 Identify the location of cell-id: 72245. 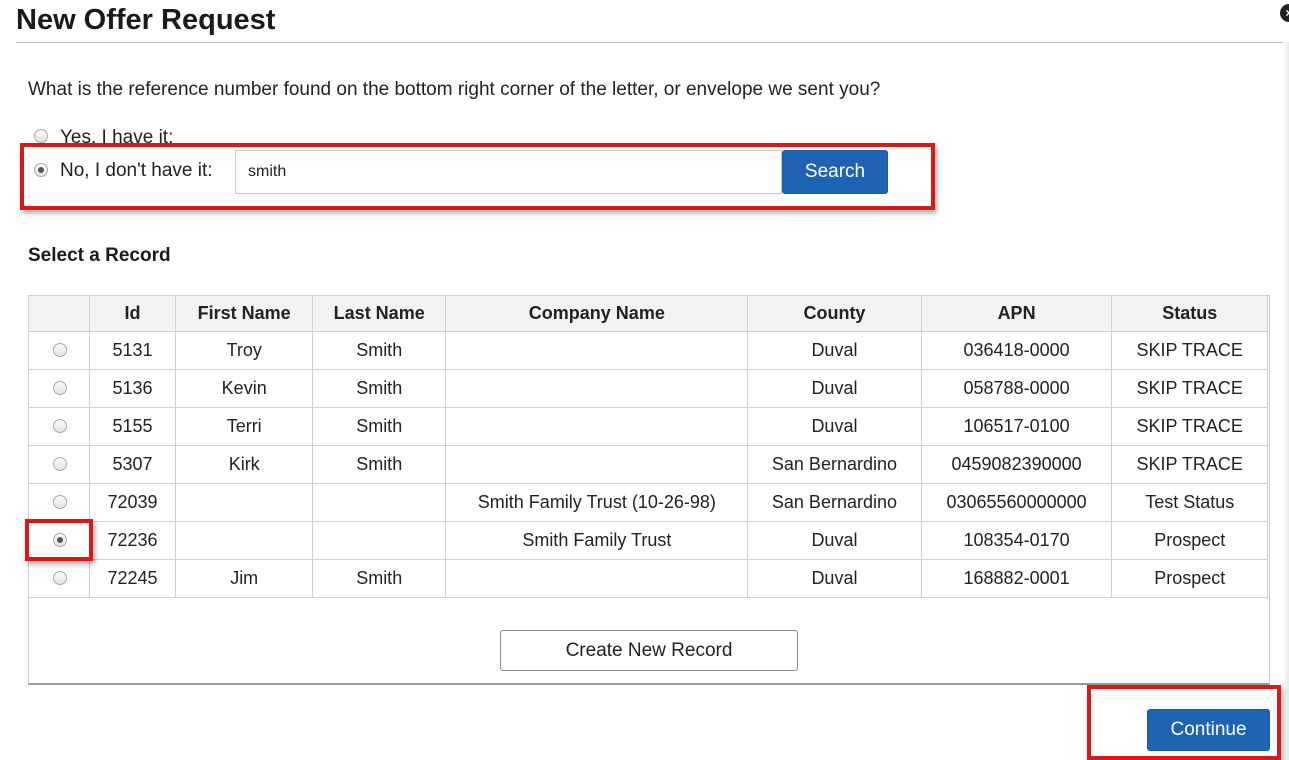
(132, 578).